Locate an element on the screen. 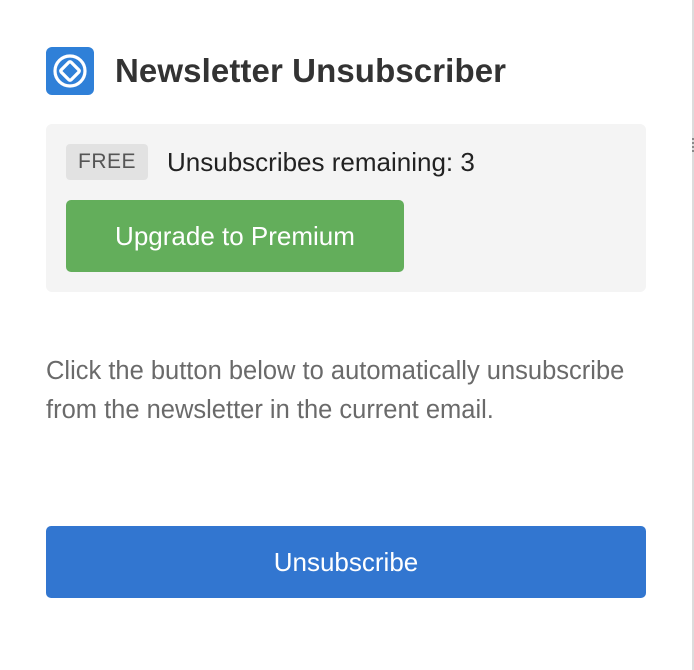 This screenshot has width=694, height=670. app-logo is located at coordinates (70, 71).